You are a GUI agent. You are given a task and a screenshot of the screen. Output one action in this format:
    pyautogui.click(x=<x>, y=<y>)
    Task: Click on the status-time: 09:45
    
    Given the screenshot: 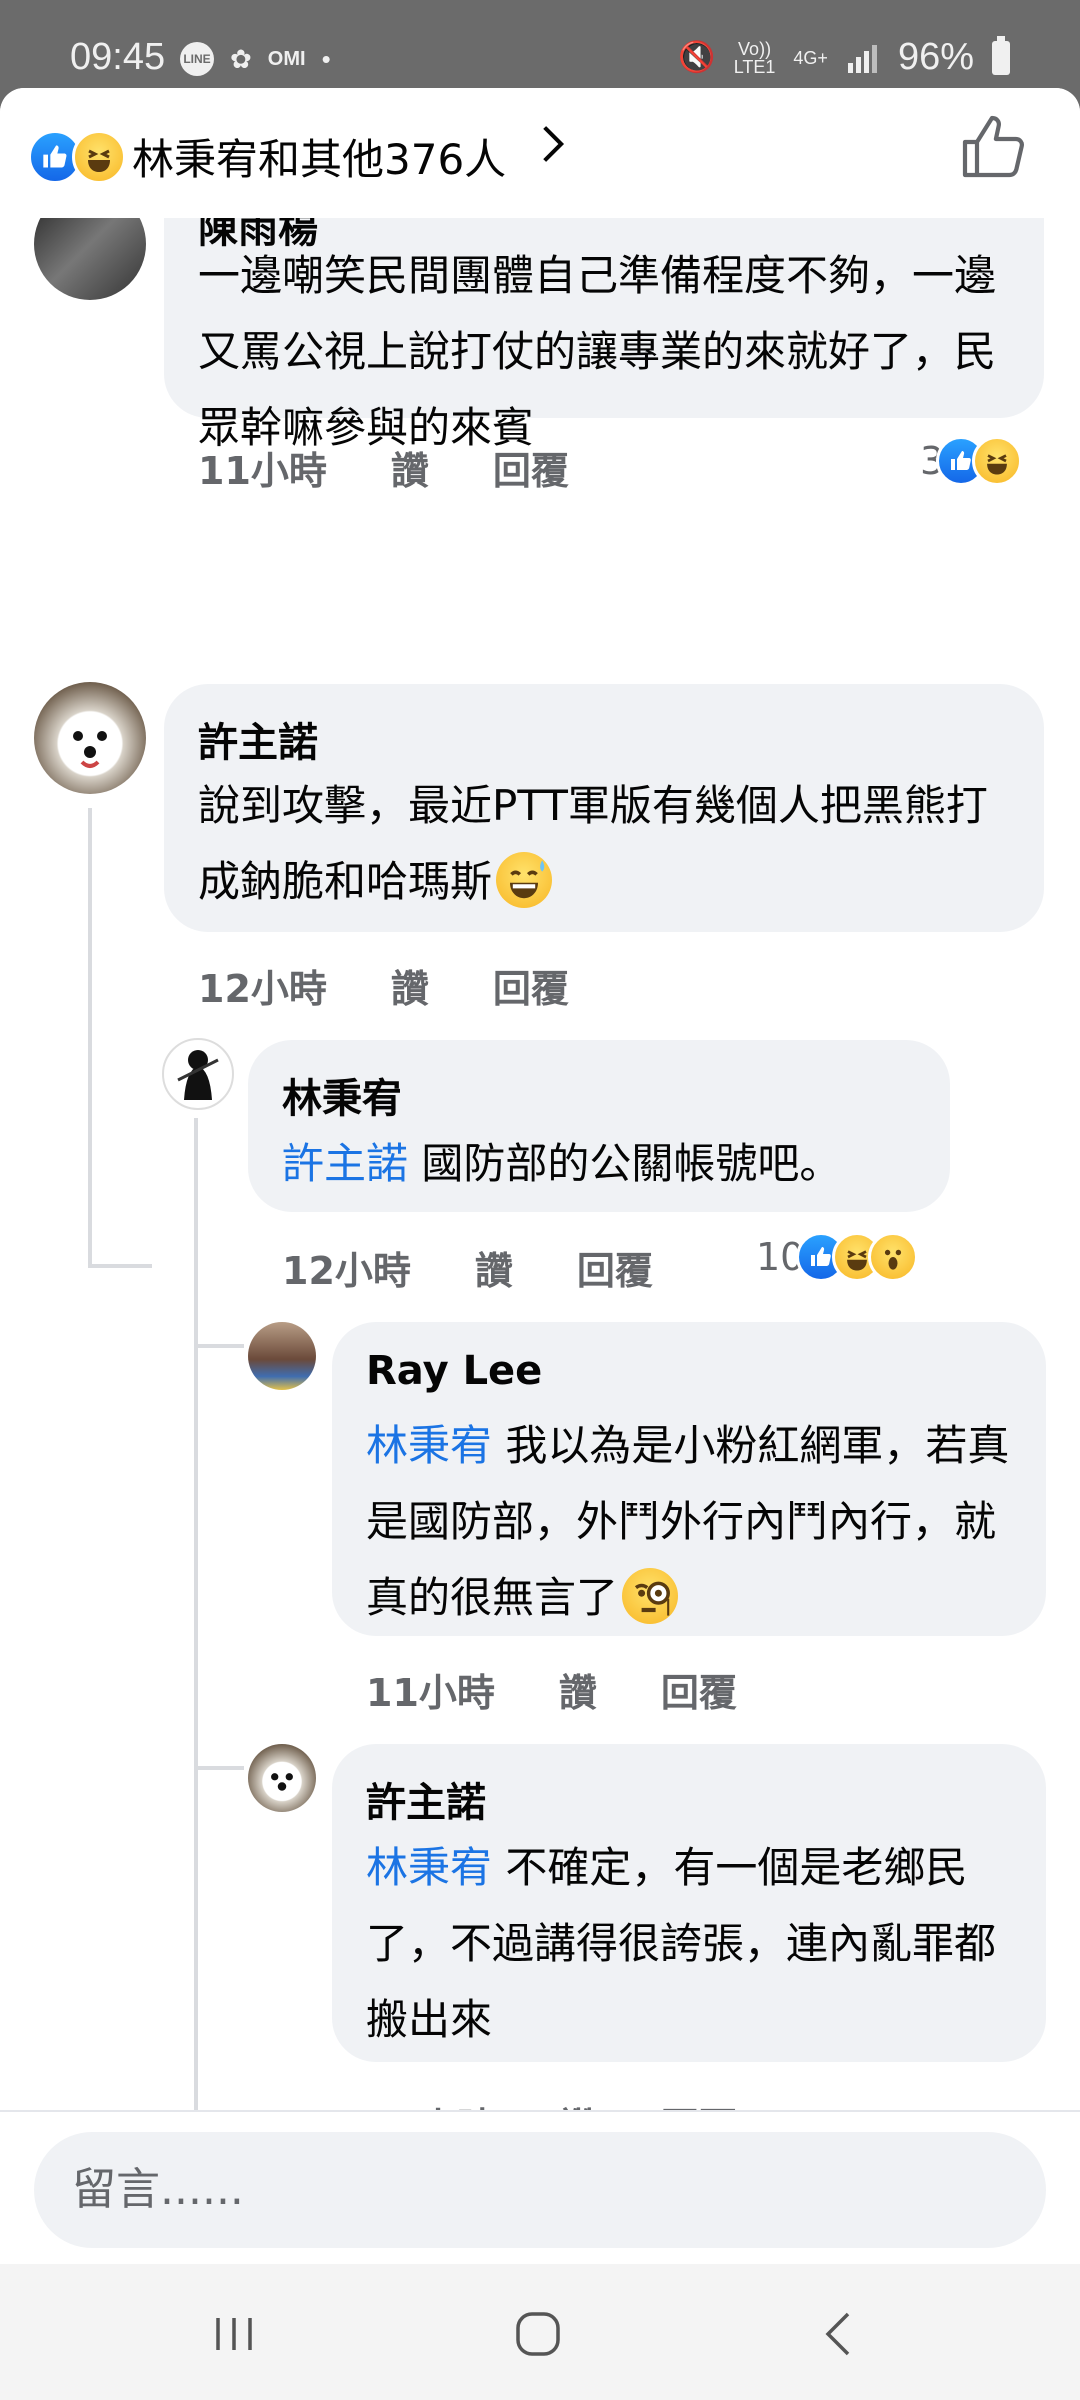 What is the action you would take?
    pyautogui.click(x=118, y=57)
    